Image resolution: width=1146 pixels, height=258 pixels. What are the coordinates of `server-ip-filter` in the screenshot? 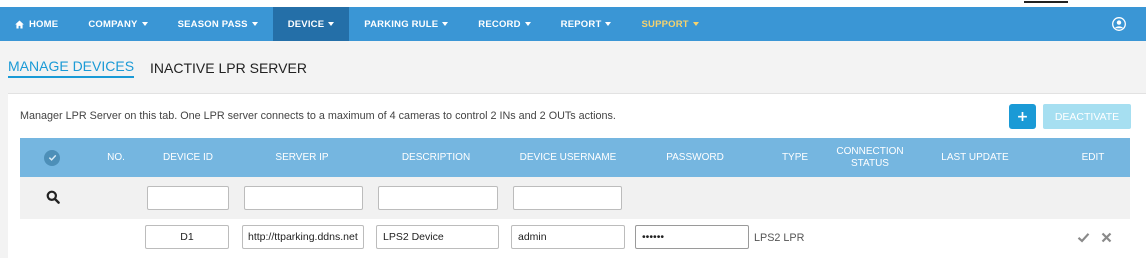 It's located at (303, 198).